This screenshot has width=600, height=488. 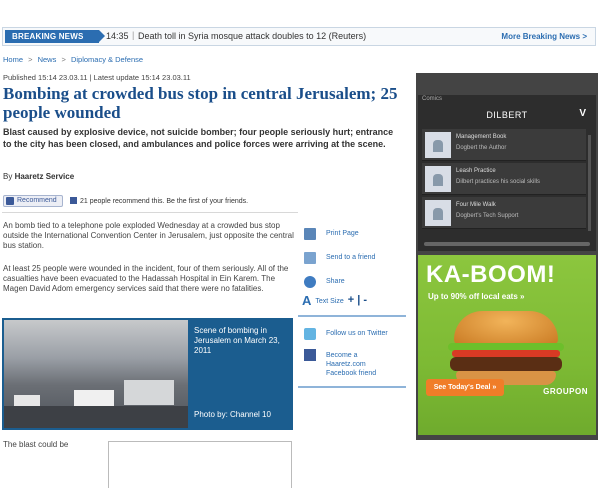 What do you see at coordinates (37, 200) in the screenshot?
I see `recommend-label: Recommend` at bounding box center [37, 200].